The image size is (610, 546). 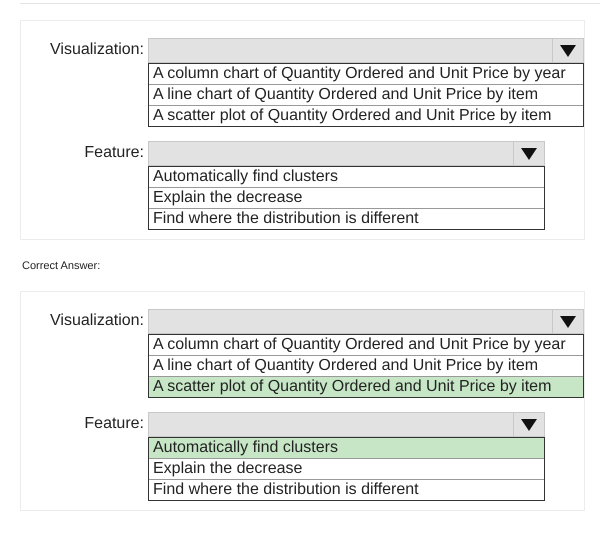 What do you see at coordinates (62, 267) in the screenshot?
I see `answer-heading: Correct Answer:` at bounding box center [62, 267].